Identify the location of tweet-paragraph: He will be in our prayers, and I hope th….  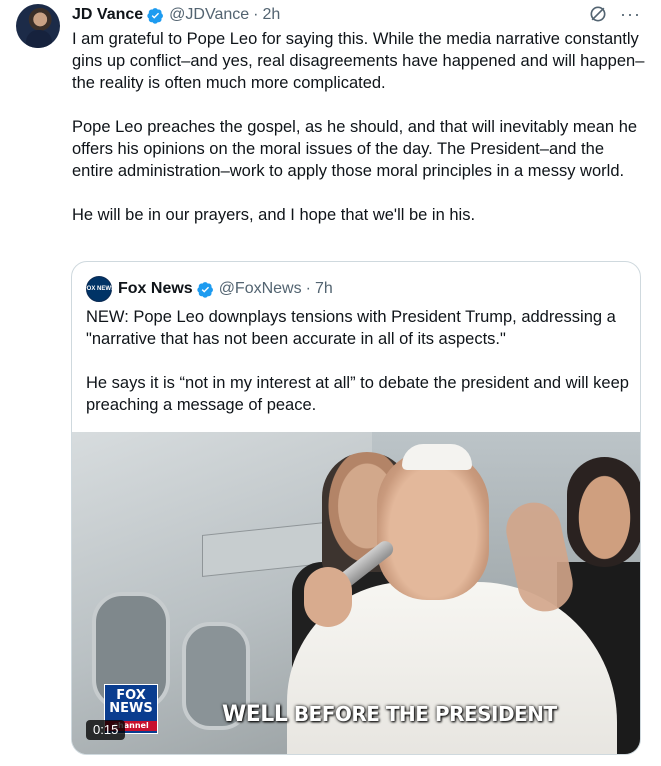
(274, 215).